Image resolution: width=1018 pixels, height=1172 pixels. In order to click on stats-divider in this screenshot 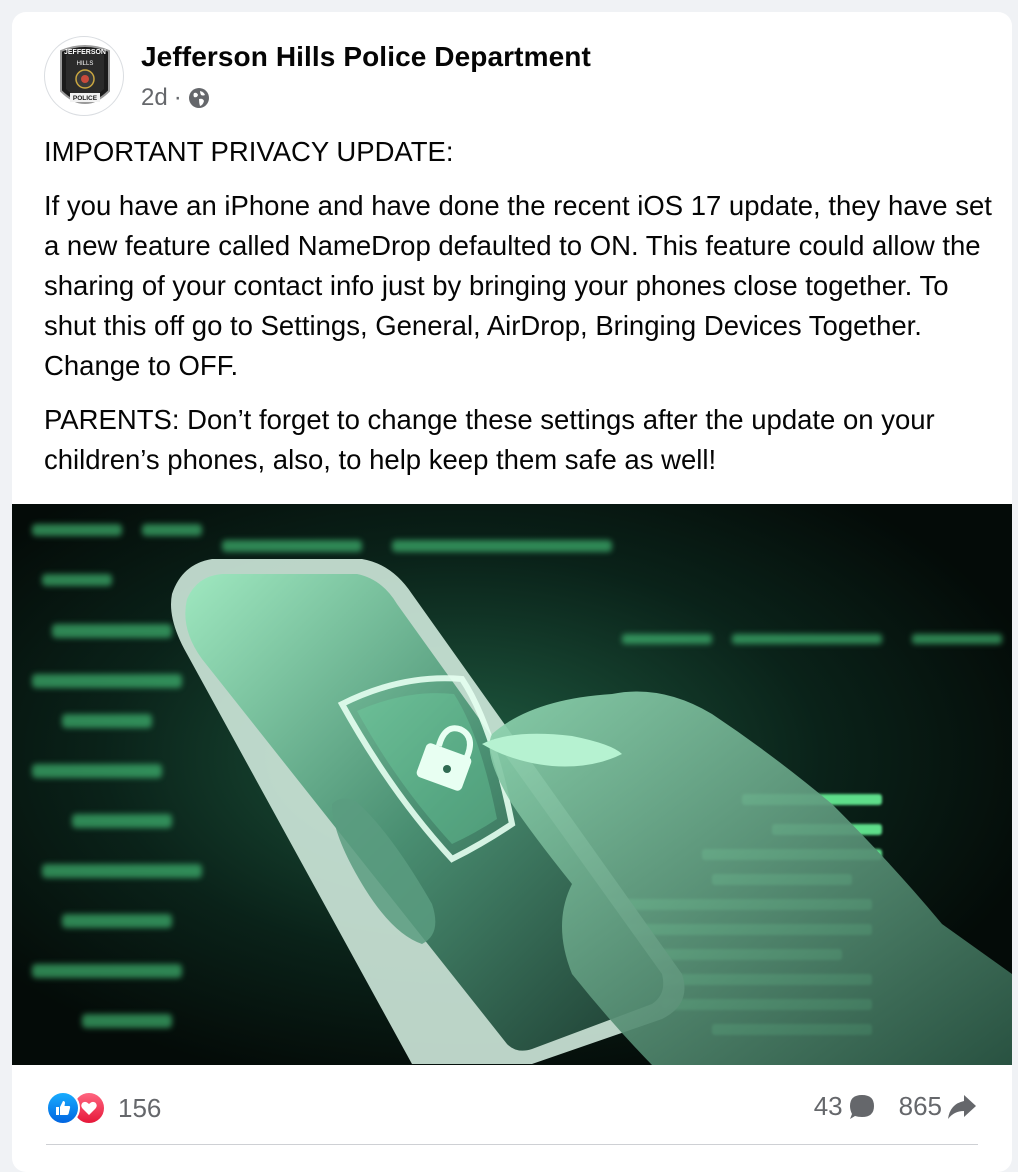, I will do `click(512, 1144)`.